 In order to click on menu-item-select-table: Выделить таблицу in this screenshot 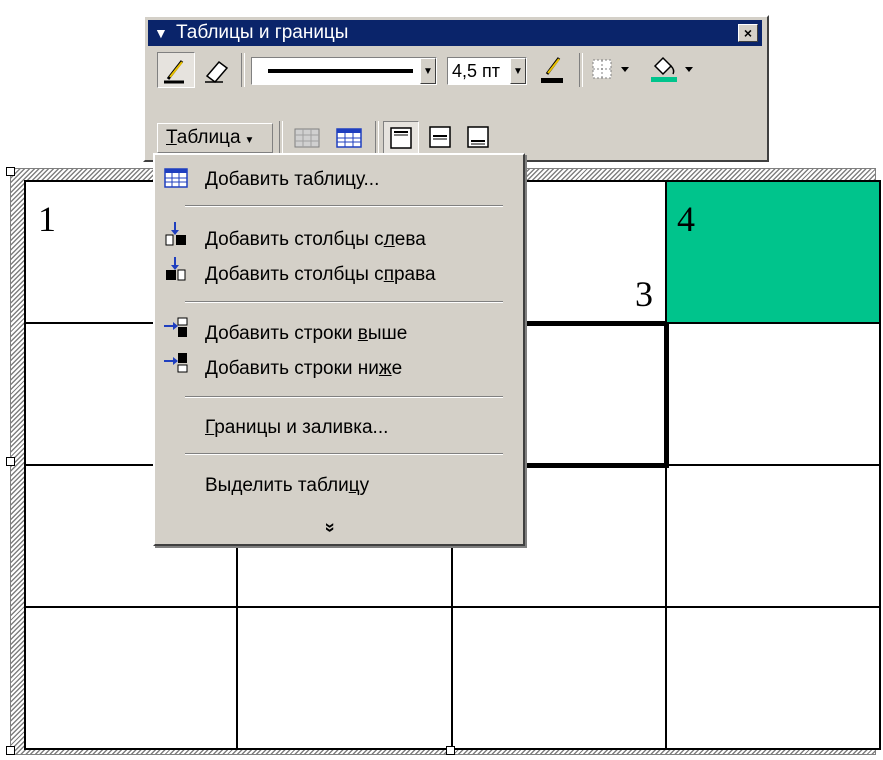, I will do `click(287, 486)`.